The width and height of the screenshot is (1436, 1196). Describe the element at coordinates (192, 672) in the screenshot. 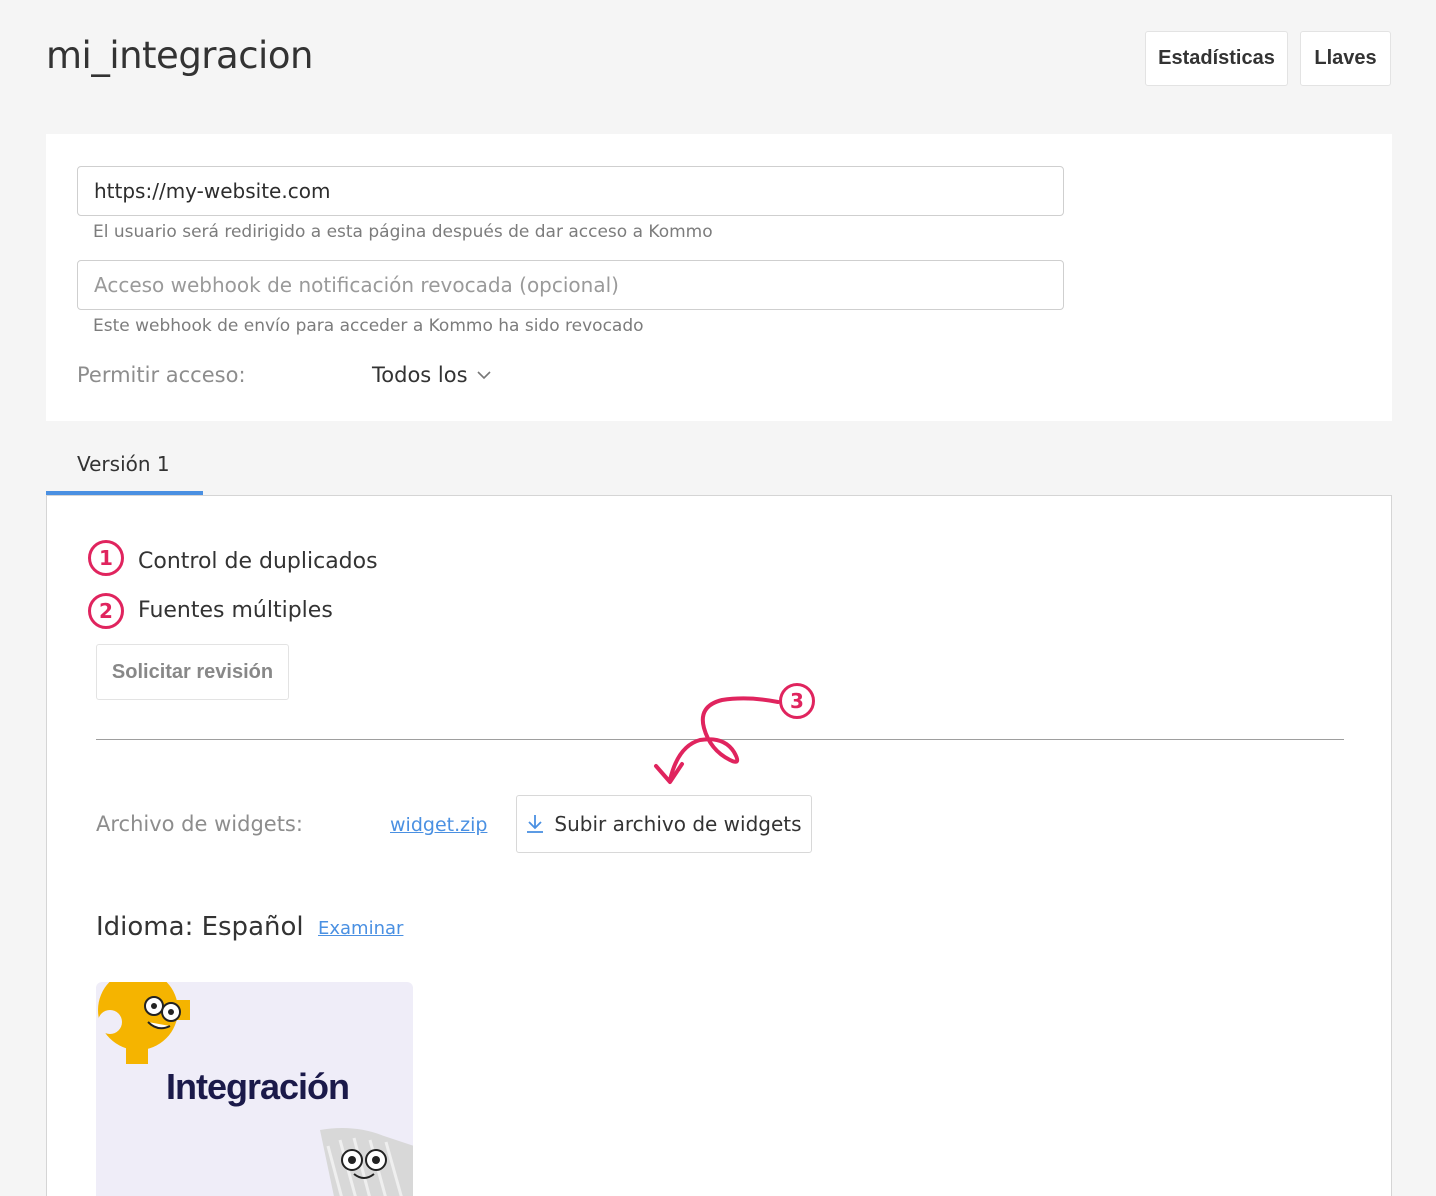

I see `request-review-button: Solicitar revisión` at that location.